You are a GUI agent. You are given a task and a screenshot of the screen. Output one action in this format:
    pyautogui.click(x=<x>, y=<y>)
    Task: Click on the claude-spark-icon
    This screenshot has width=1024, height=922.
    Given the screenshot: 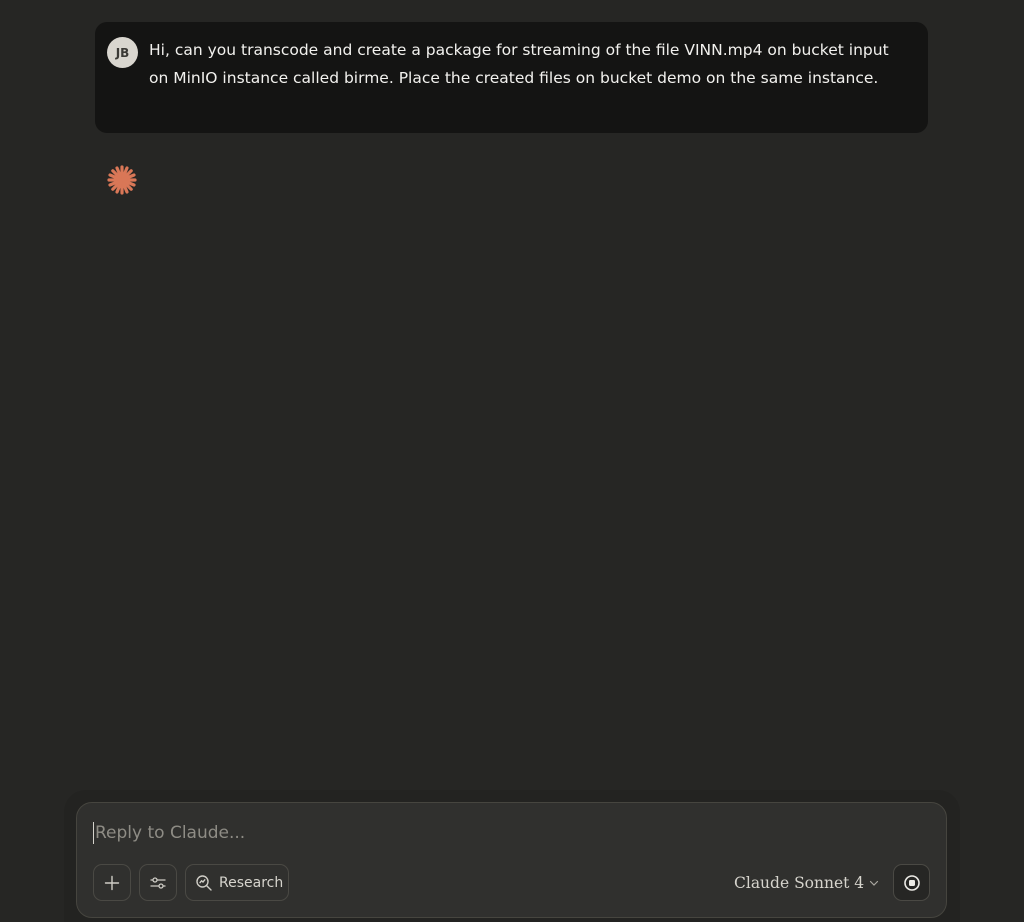 What is the action you would take?
    pyautogui.click(x=122, y=180)
    